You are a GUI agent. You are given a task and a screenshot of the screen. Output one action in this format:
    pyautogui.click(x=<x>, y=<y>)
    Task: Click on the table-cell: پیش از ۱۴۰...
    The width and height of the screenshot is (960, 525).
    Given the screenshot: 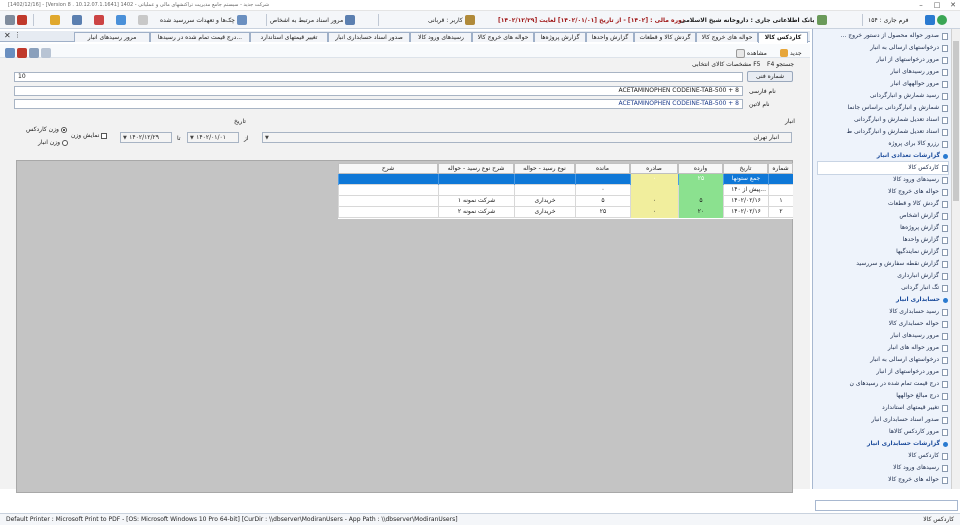 What is the action you would take?
    pyautogui.click(x=745, y=190)
    